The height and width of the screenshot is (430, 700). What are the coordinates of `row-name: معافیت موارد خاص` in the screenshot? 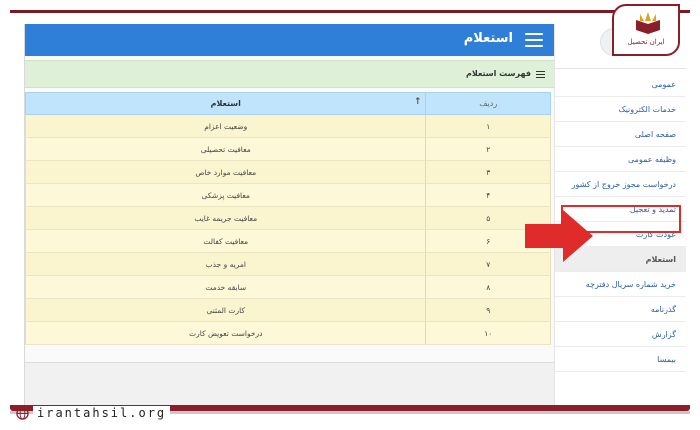 It's located at (226, 172).